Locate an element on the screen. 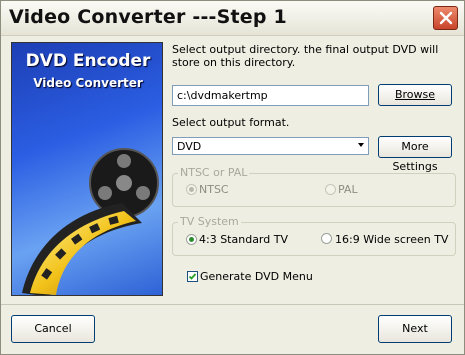 Image resolution: width=465 pixels, height=355 pixels. checkmark-icon is located at coordinates (192, 276).